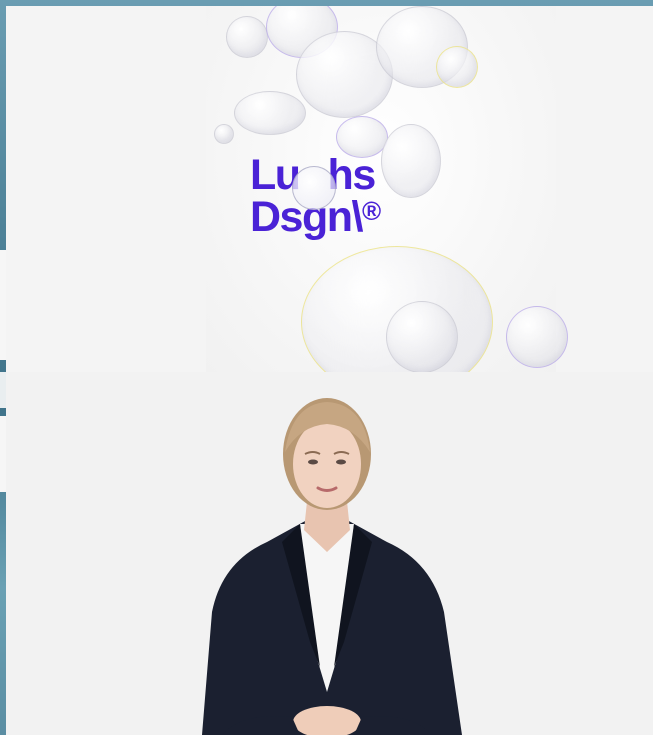 This screenshot has width=653, height=735. I want to click on glass-bubble-icon, so click(314, 188).